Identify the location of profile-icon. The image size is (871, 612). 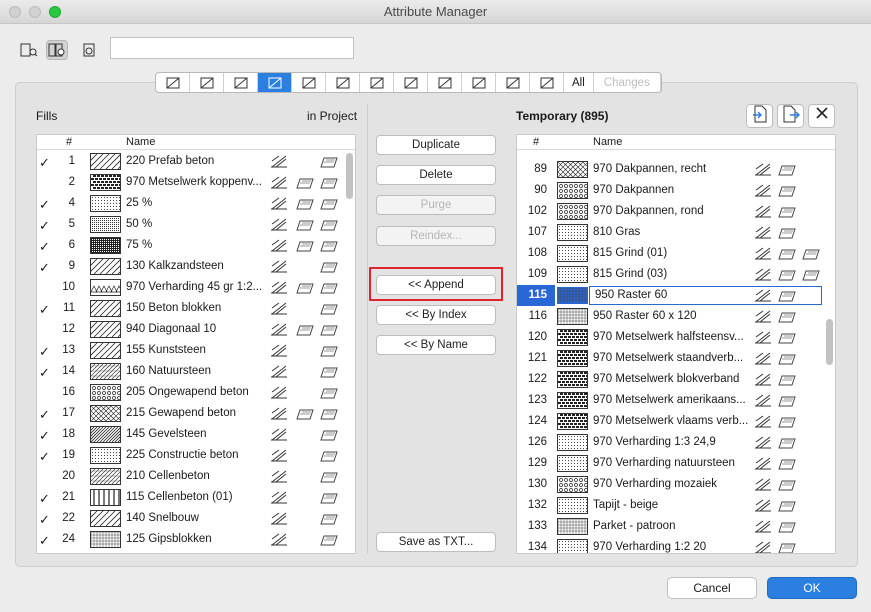
(377, 82).